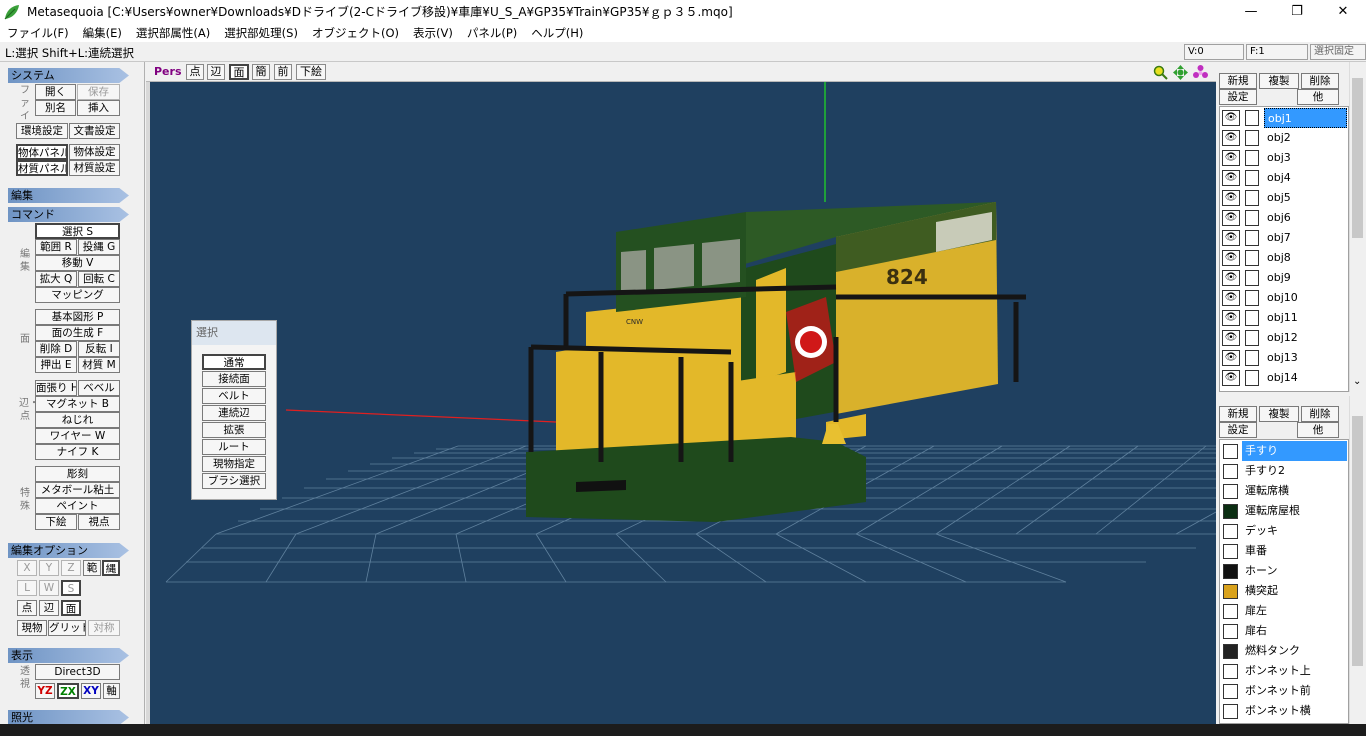  I want to click on material-row: ボンネット横, so click(1284, 711).